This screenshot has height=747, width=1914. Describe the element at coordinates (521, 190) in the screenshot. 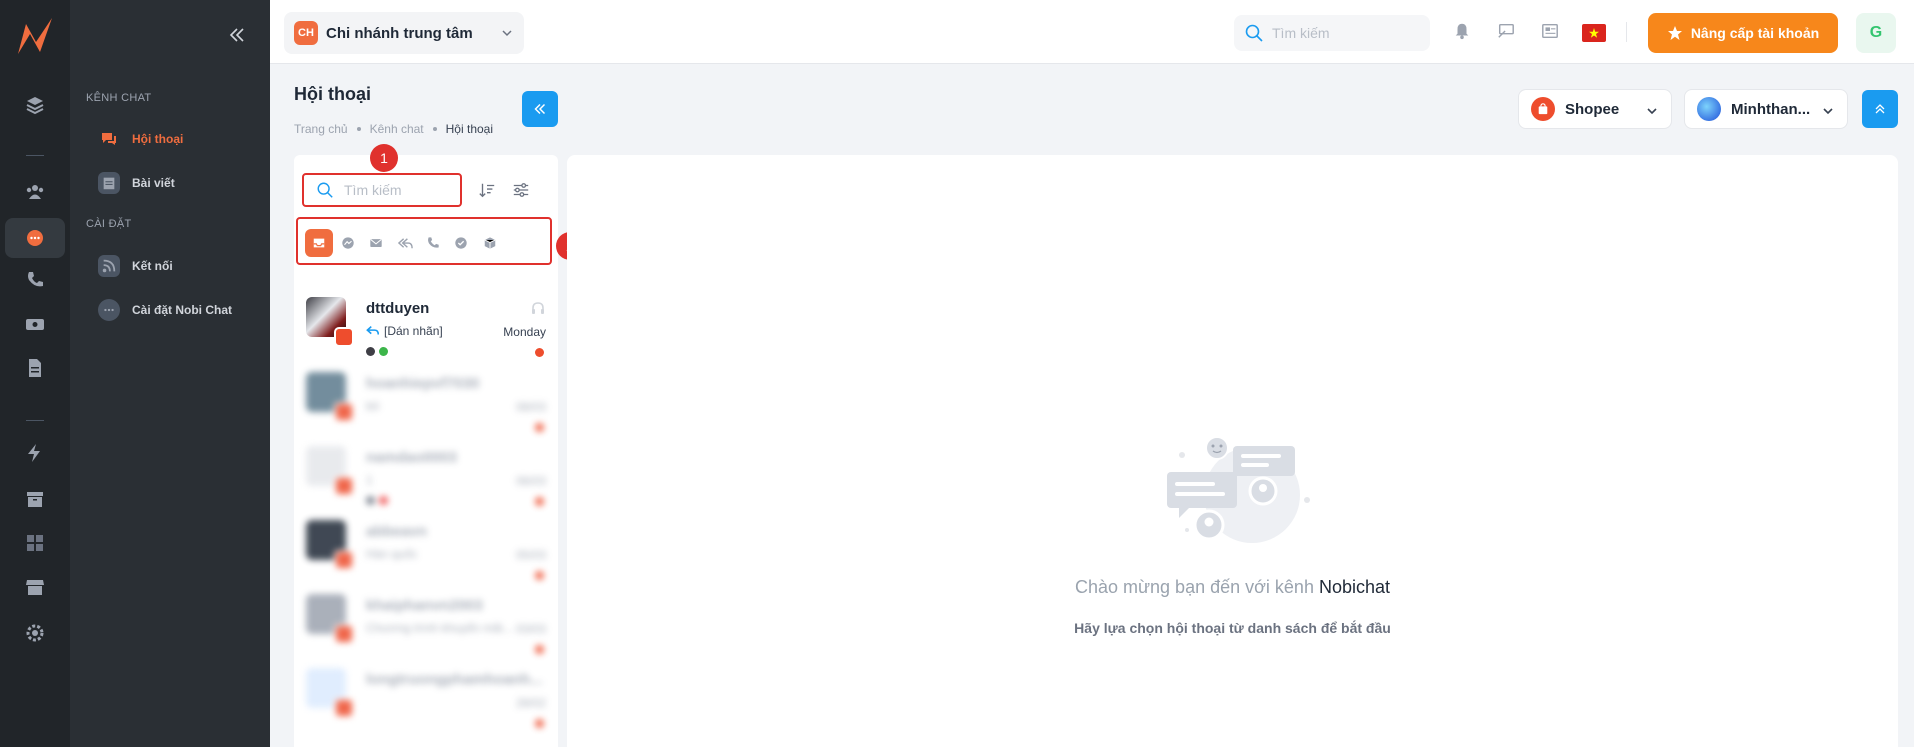

I see `filter-sliders-icon` at that location.